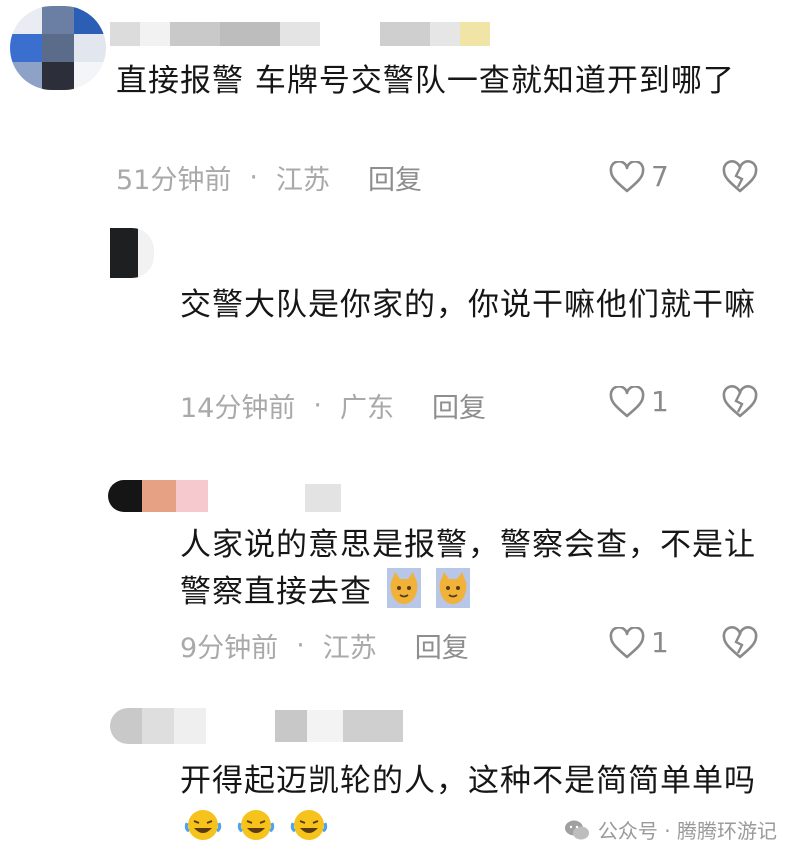 The width and height of the screenshot is (795, 860). What do you see at coordinates (687, 831) in the screenshot?
I see `watermark-text: 公众号 · 腾腾环游记` at bounding box center [687, 831].